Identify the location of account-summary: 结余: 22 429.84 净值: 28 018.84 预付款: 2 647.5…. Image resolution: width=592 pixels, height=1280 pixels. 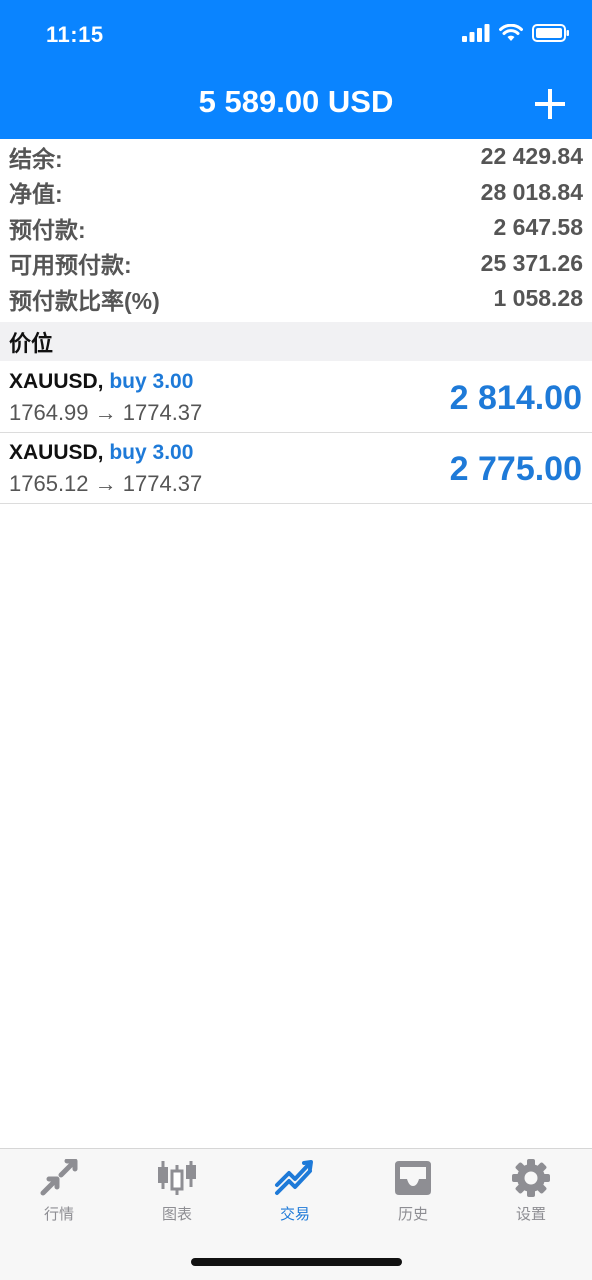
(296, 228).